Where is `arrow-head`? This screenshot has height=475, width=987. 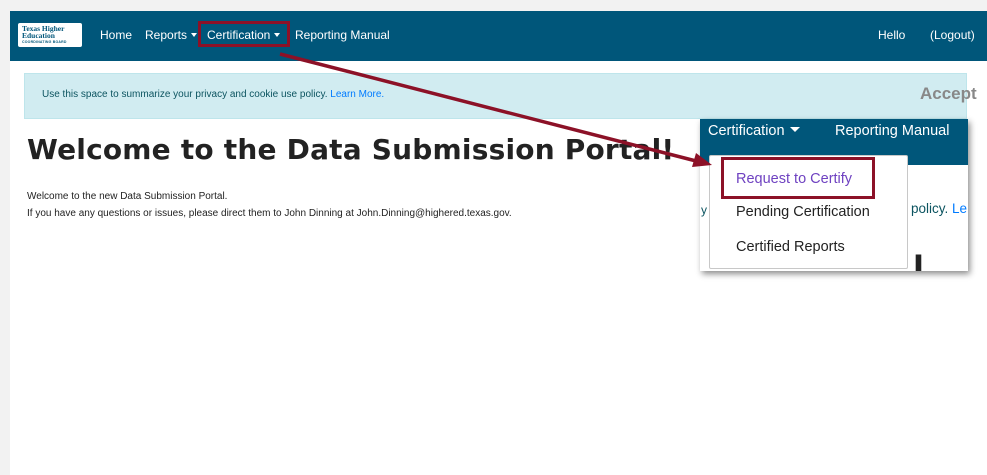
arrow-head is located at coordinates (702, 160).